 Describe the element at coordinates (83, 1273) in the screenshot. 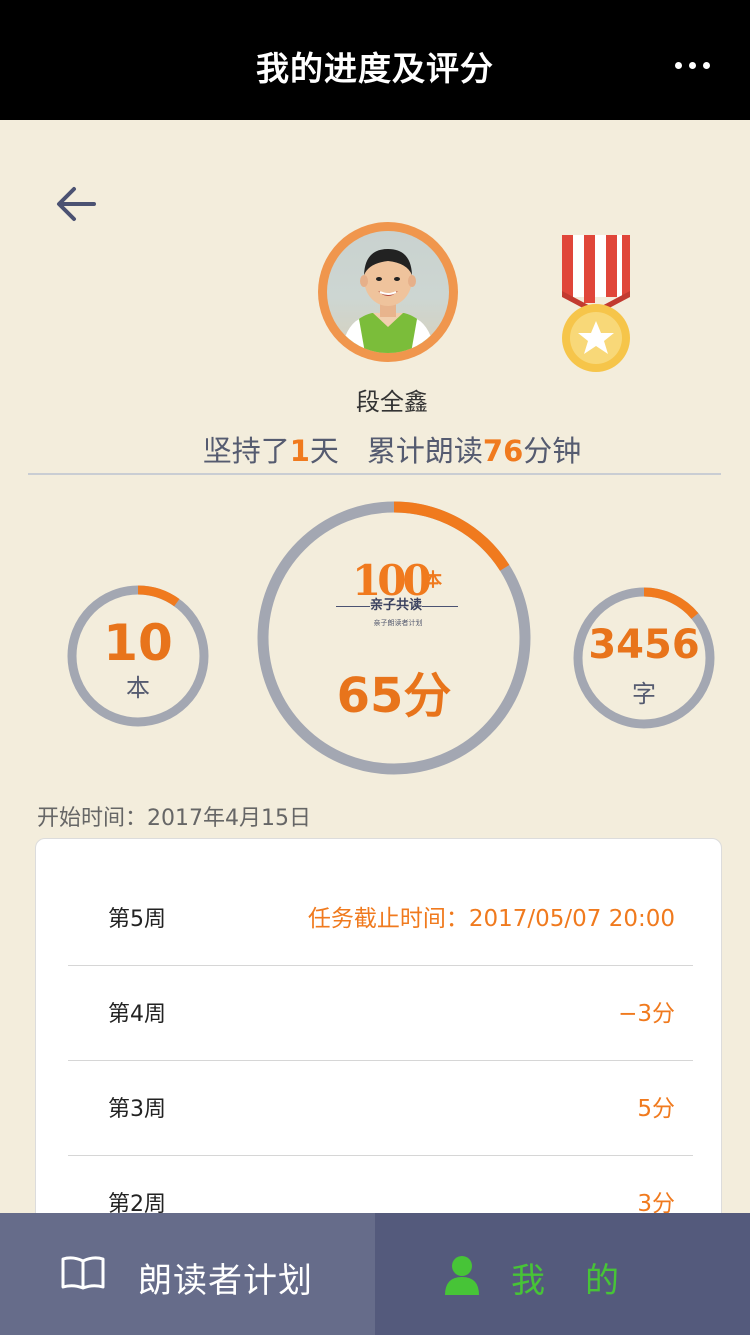

I see `book-icon` at that location.